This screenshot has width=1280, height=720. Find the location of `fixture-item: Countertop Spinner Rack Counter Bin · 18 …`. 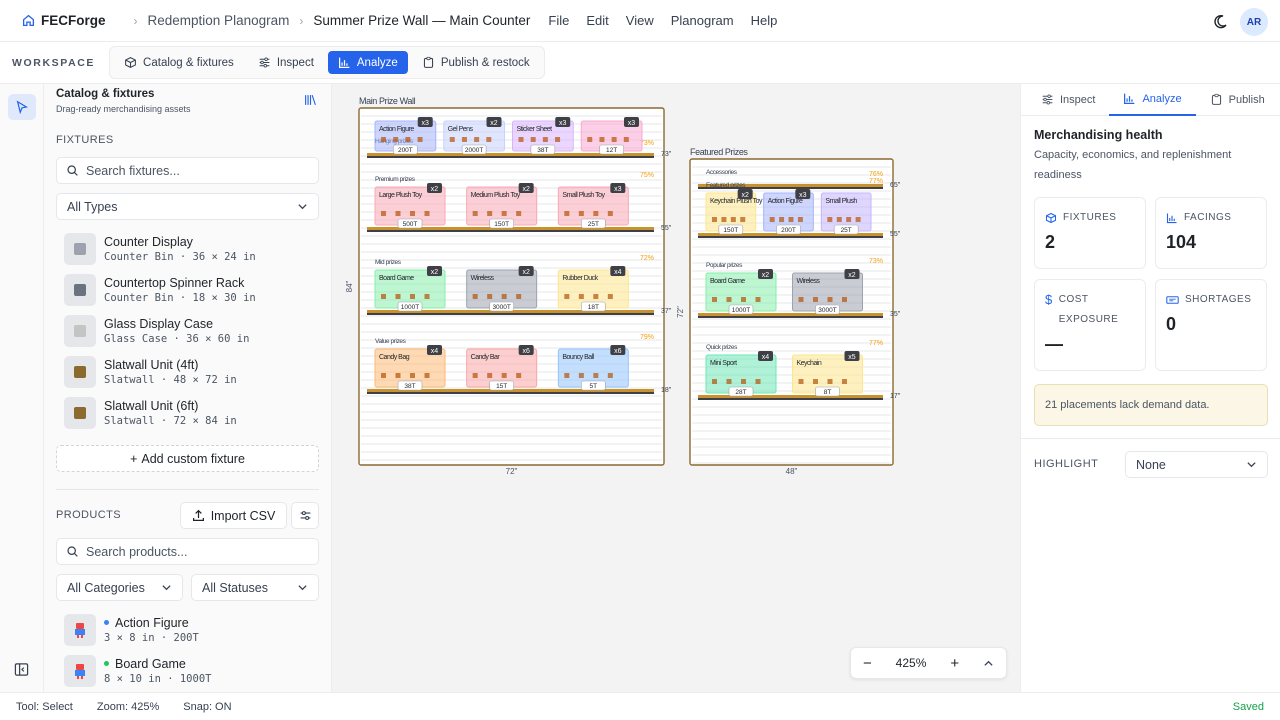

fixture-item: Countertop Spinner Rack Counter Bin · 18 … is located at coordinates (189, 290).